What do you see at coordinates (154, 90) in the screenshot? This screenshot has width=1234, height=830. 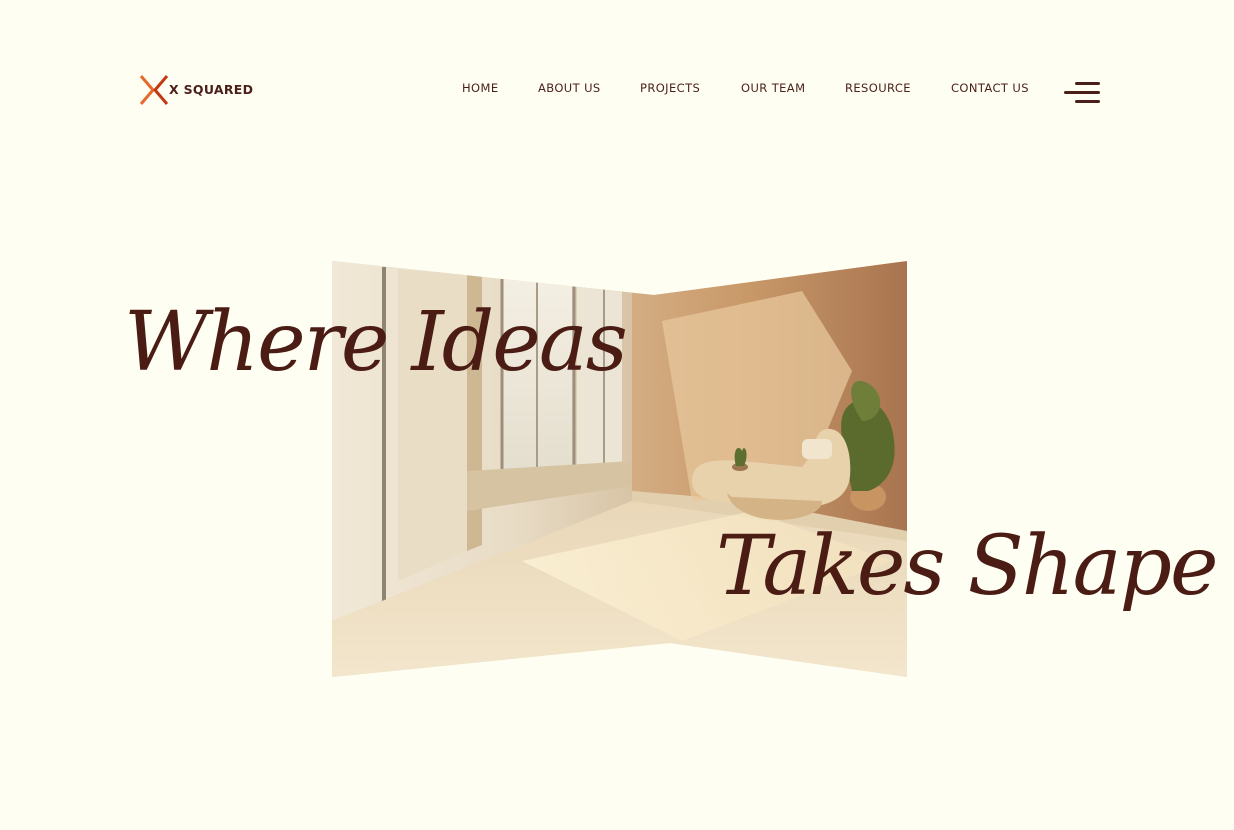 I see `logo-mark-icon` at bounding box center [154, 90].